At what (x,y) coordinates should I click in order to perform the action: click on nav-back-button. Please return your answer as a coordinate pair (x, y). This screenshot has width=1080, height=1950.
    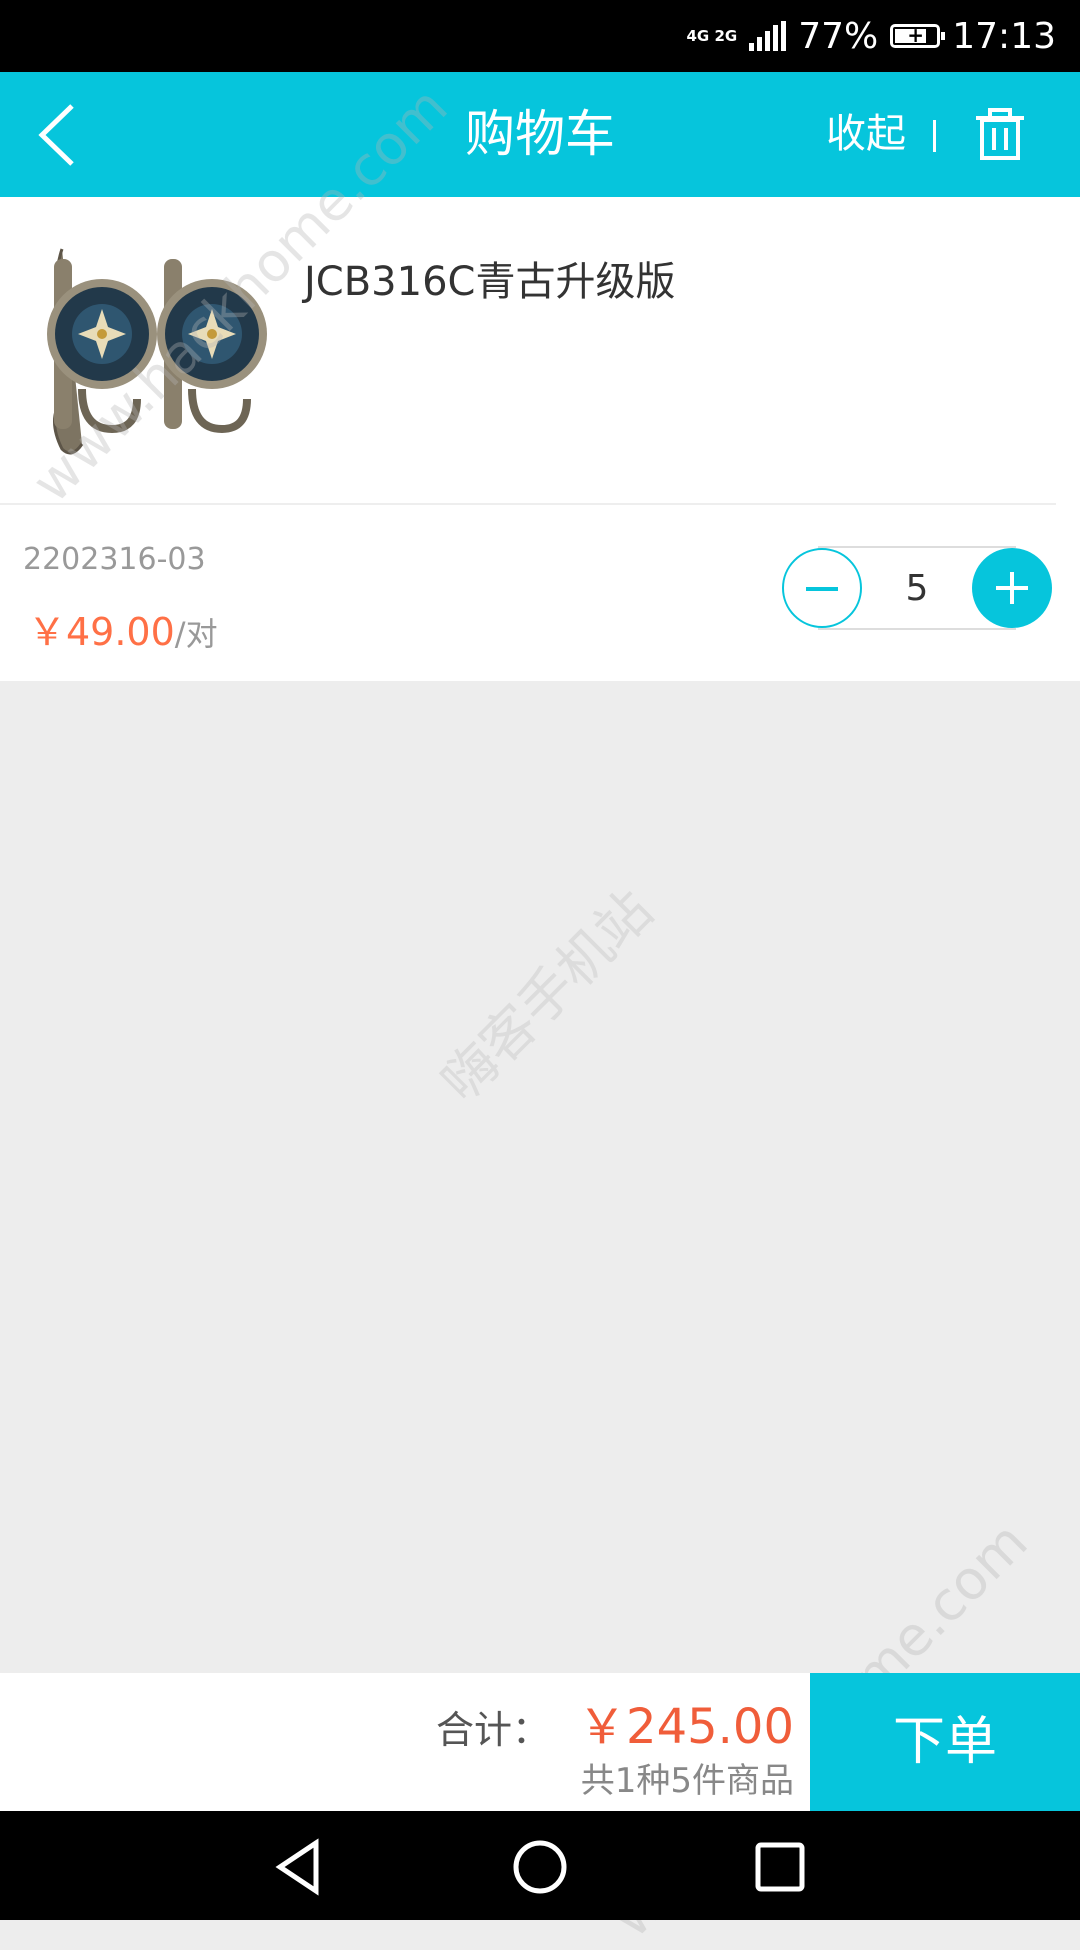
    Looking at the image, I should click on (300, 1867).